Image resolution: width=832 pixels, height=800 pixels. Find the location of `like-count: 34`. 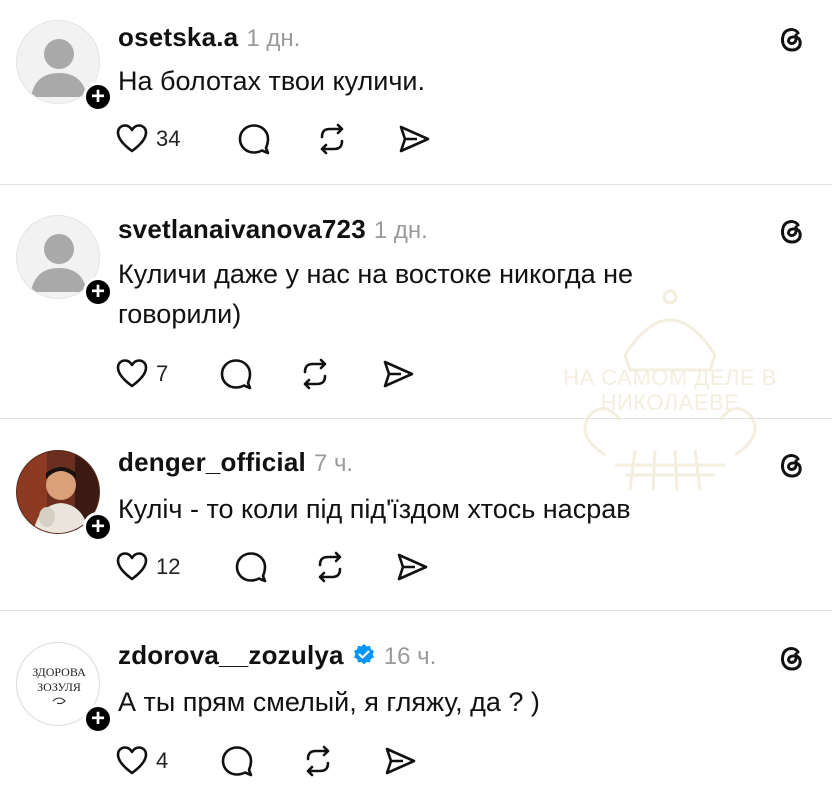

like-count: 34 is located at coordinates (168, 138).